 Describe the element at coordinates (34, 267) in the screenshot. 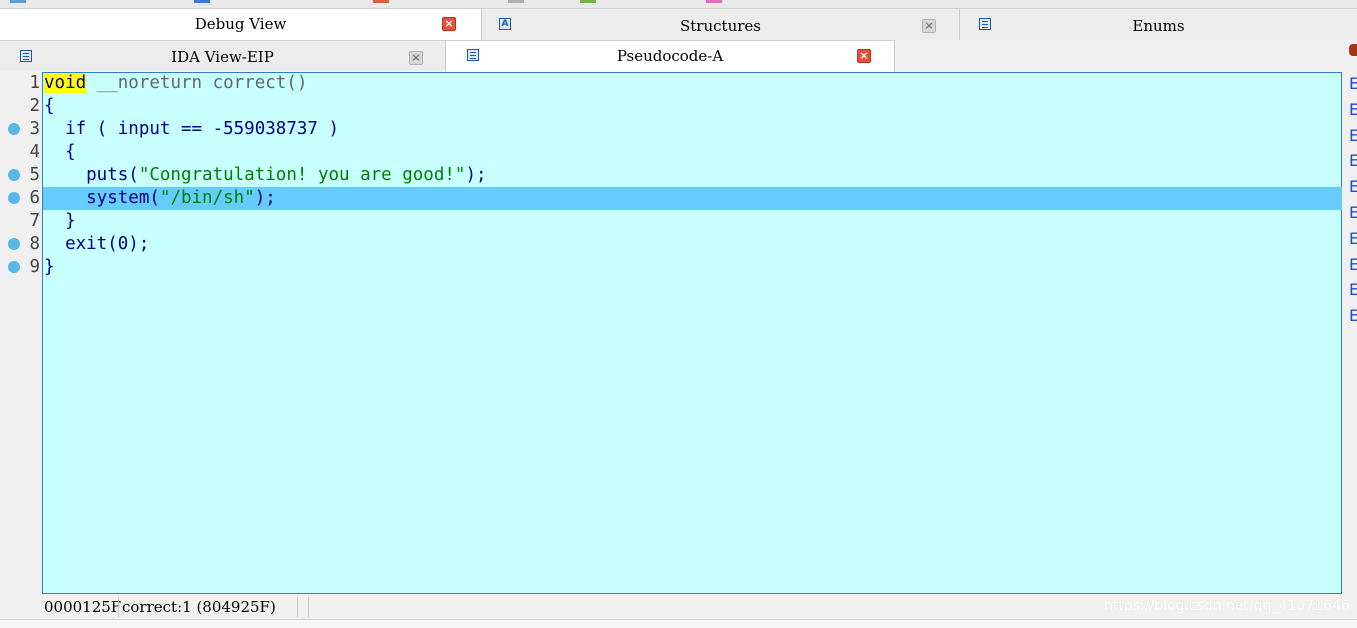

I see `line-number: 9` at that location.